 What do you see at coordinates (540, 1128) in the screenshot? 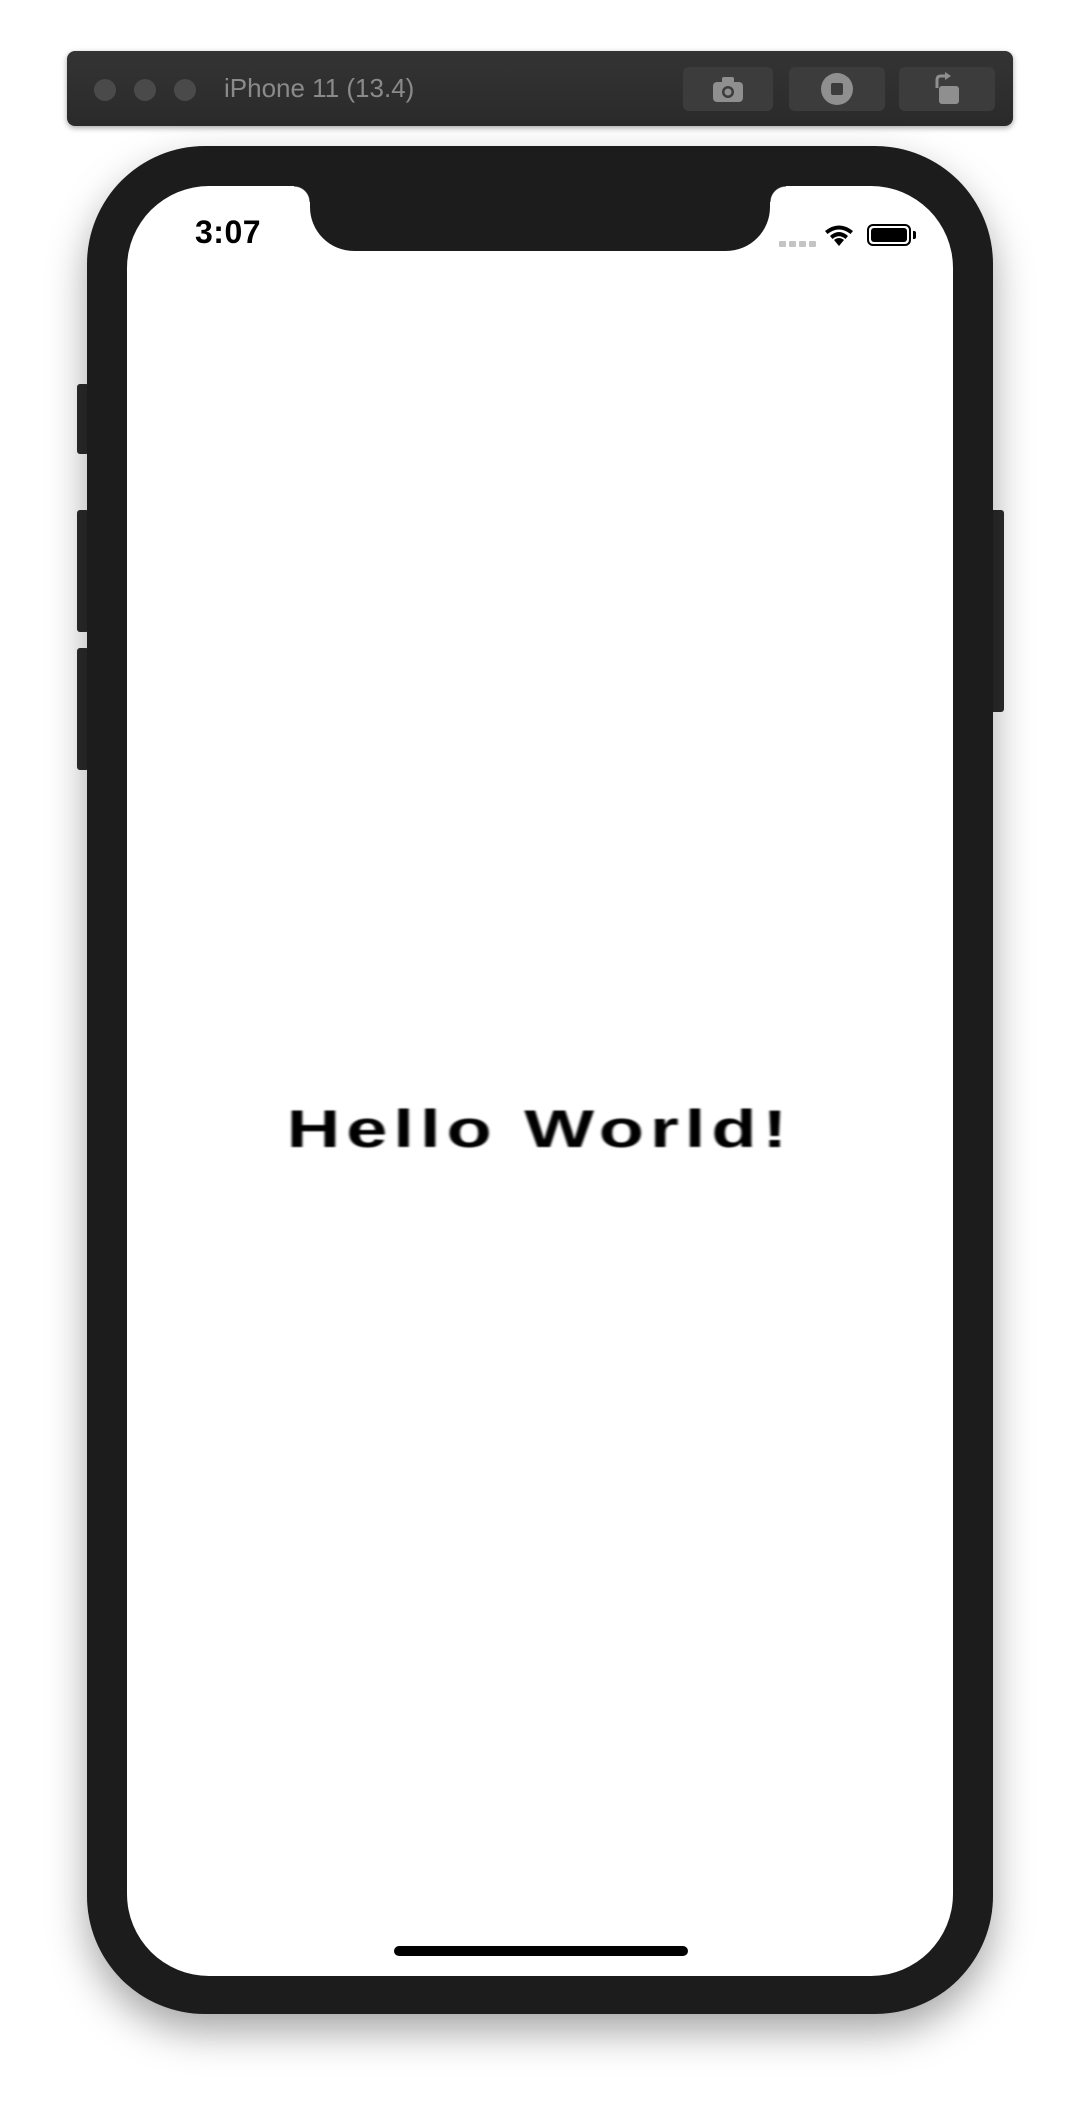
I see `hello-world-label: Hello World!` at bounding box center [540, 1128].